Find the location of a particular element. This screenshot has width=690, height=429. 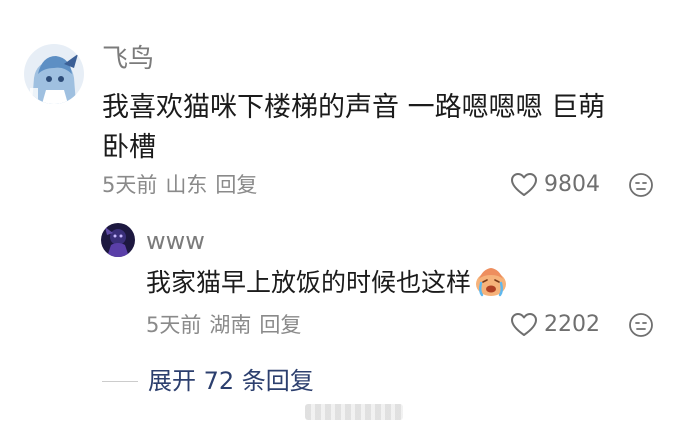

reply-username: www is located at coordinates (175, 241).